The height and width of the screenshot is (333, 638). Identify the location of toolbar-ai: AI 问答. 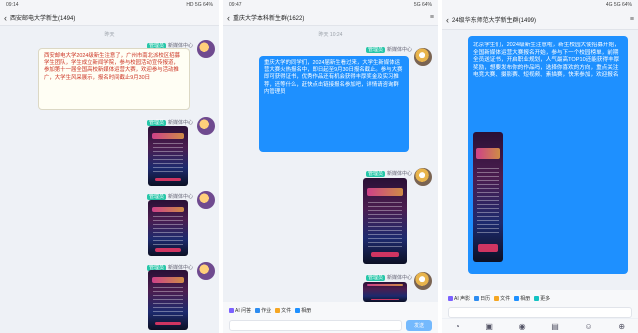
(240, 310).